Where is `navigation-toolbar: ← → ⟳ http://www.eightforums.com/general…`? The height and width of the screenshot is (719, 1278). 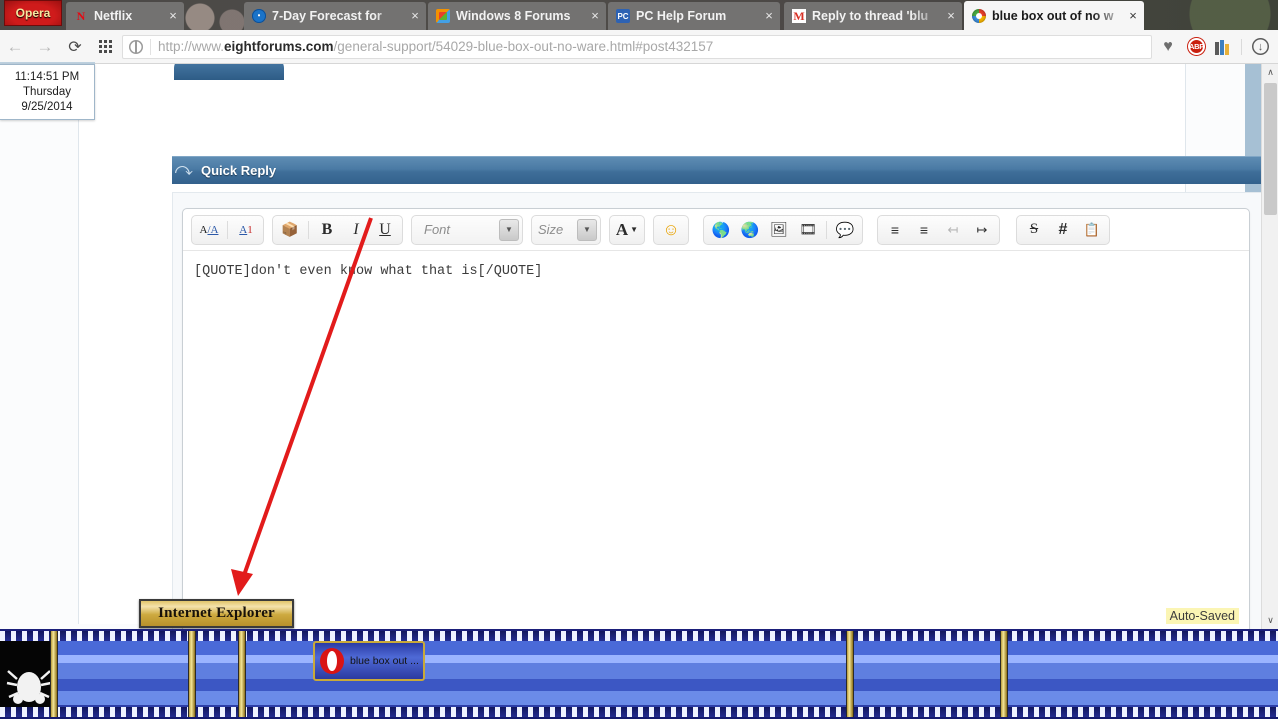
navigation-toolbar: ← → ⟳ http://www.eightforums.com/general… is located at coordinates (639, 47).